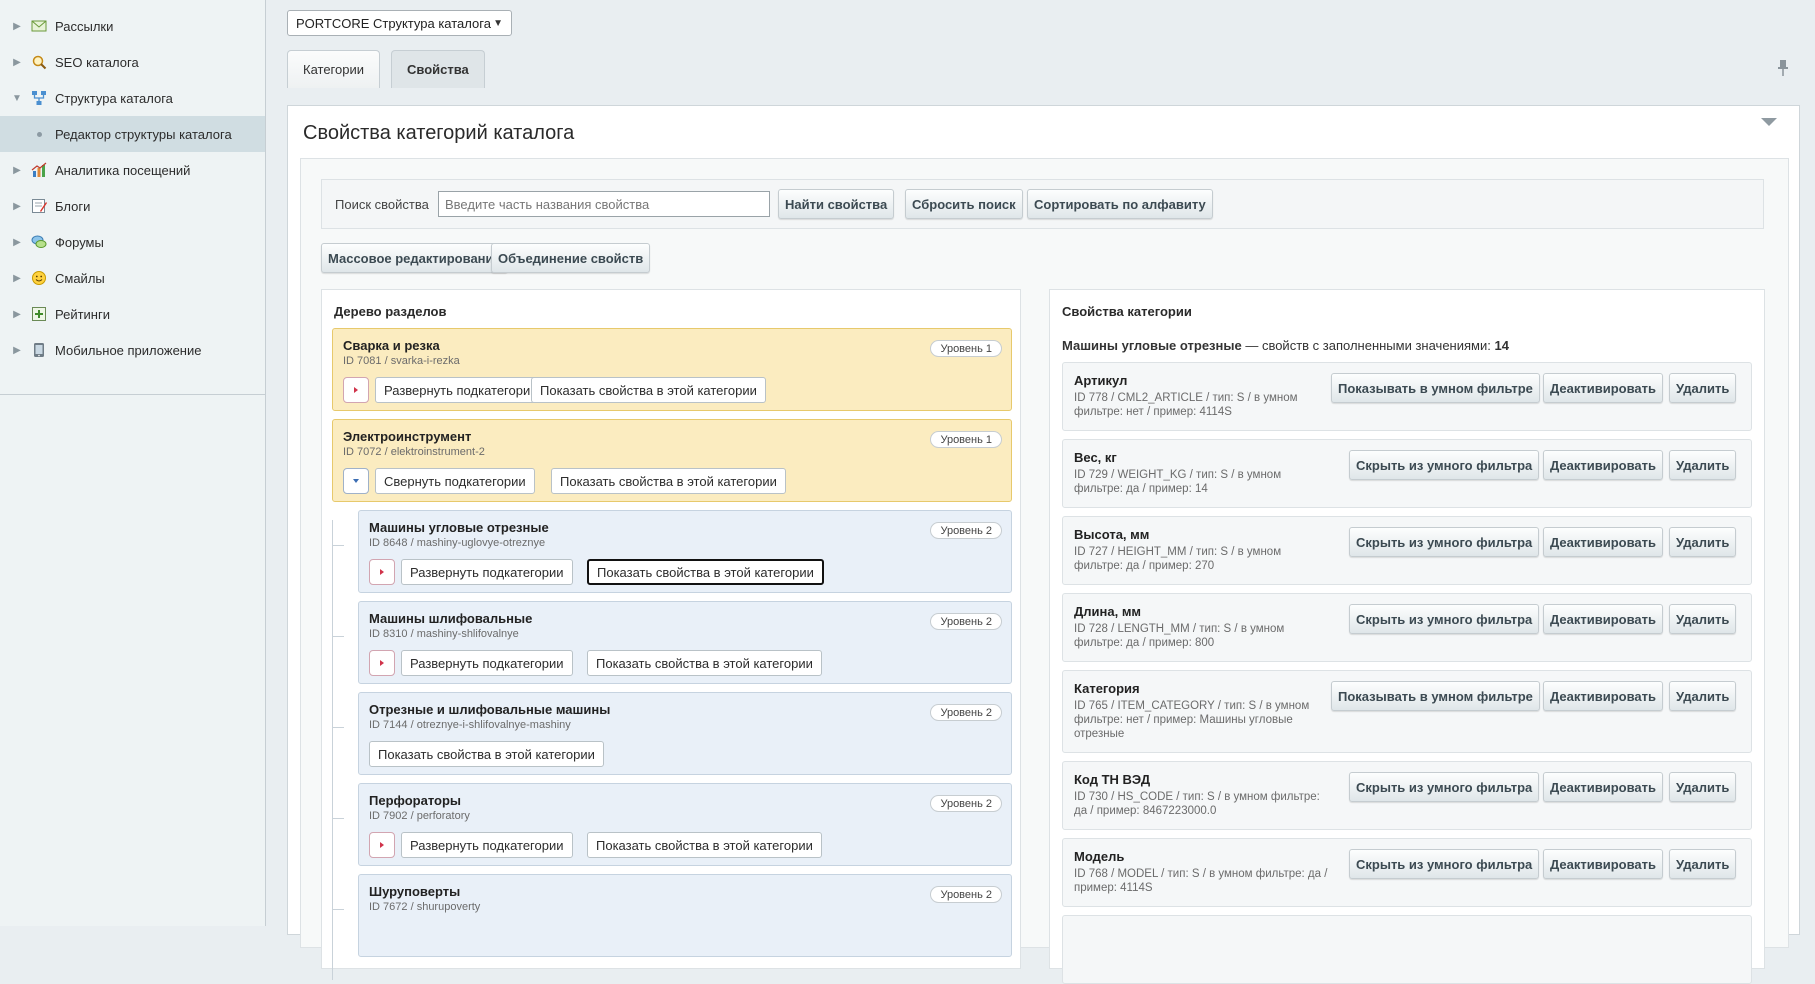  I want to click on mass-edit-button: Массовое редактирование, so click(414, 258).